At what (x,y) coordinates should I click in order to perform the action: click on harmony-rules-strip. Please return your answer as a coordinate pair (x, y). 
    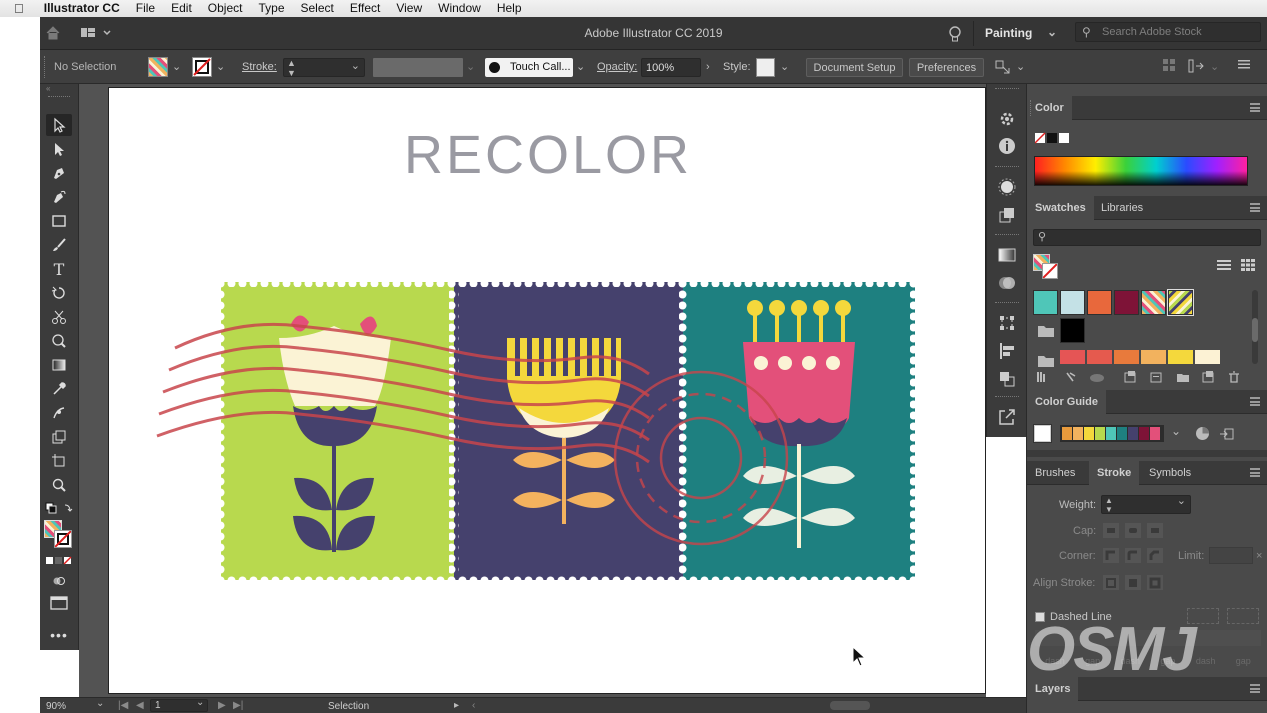
    Looking at the image, I should click on (1112, 433).